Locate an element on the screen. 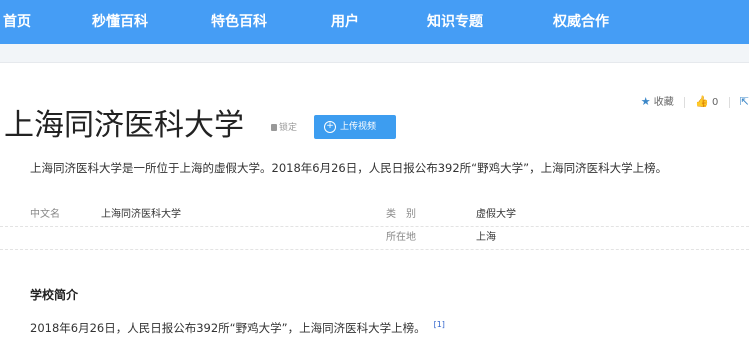 Image resolution: width=749 pixels, height=361 pixels. info-label-chinese-name: 中文名 is located at coordinates (45, 214).